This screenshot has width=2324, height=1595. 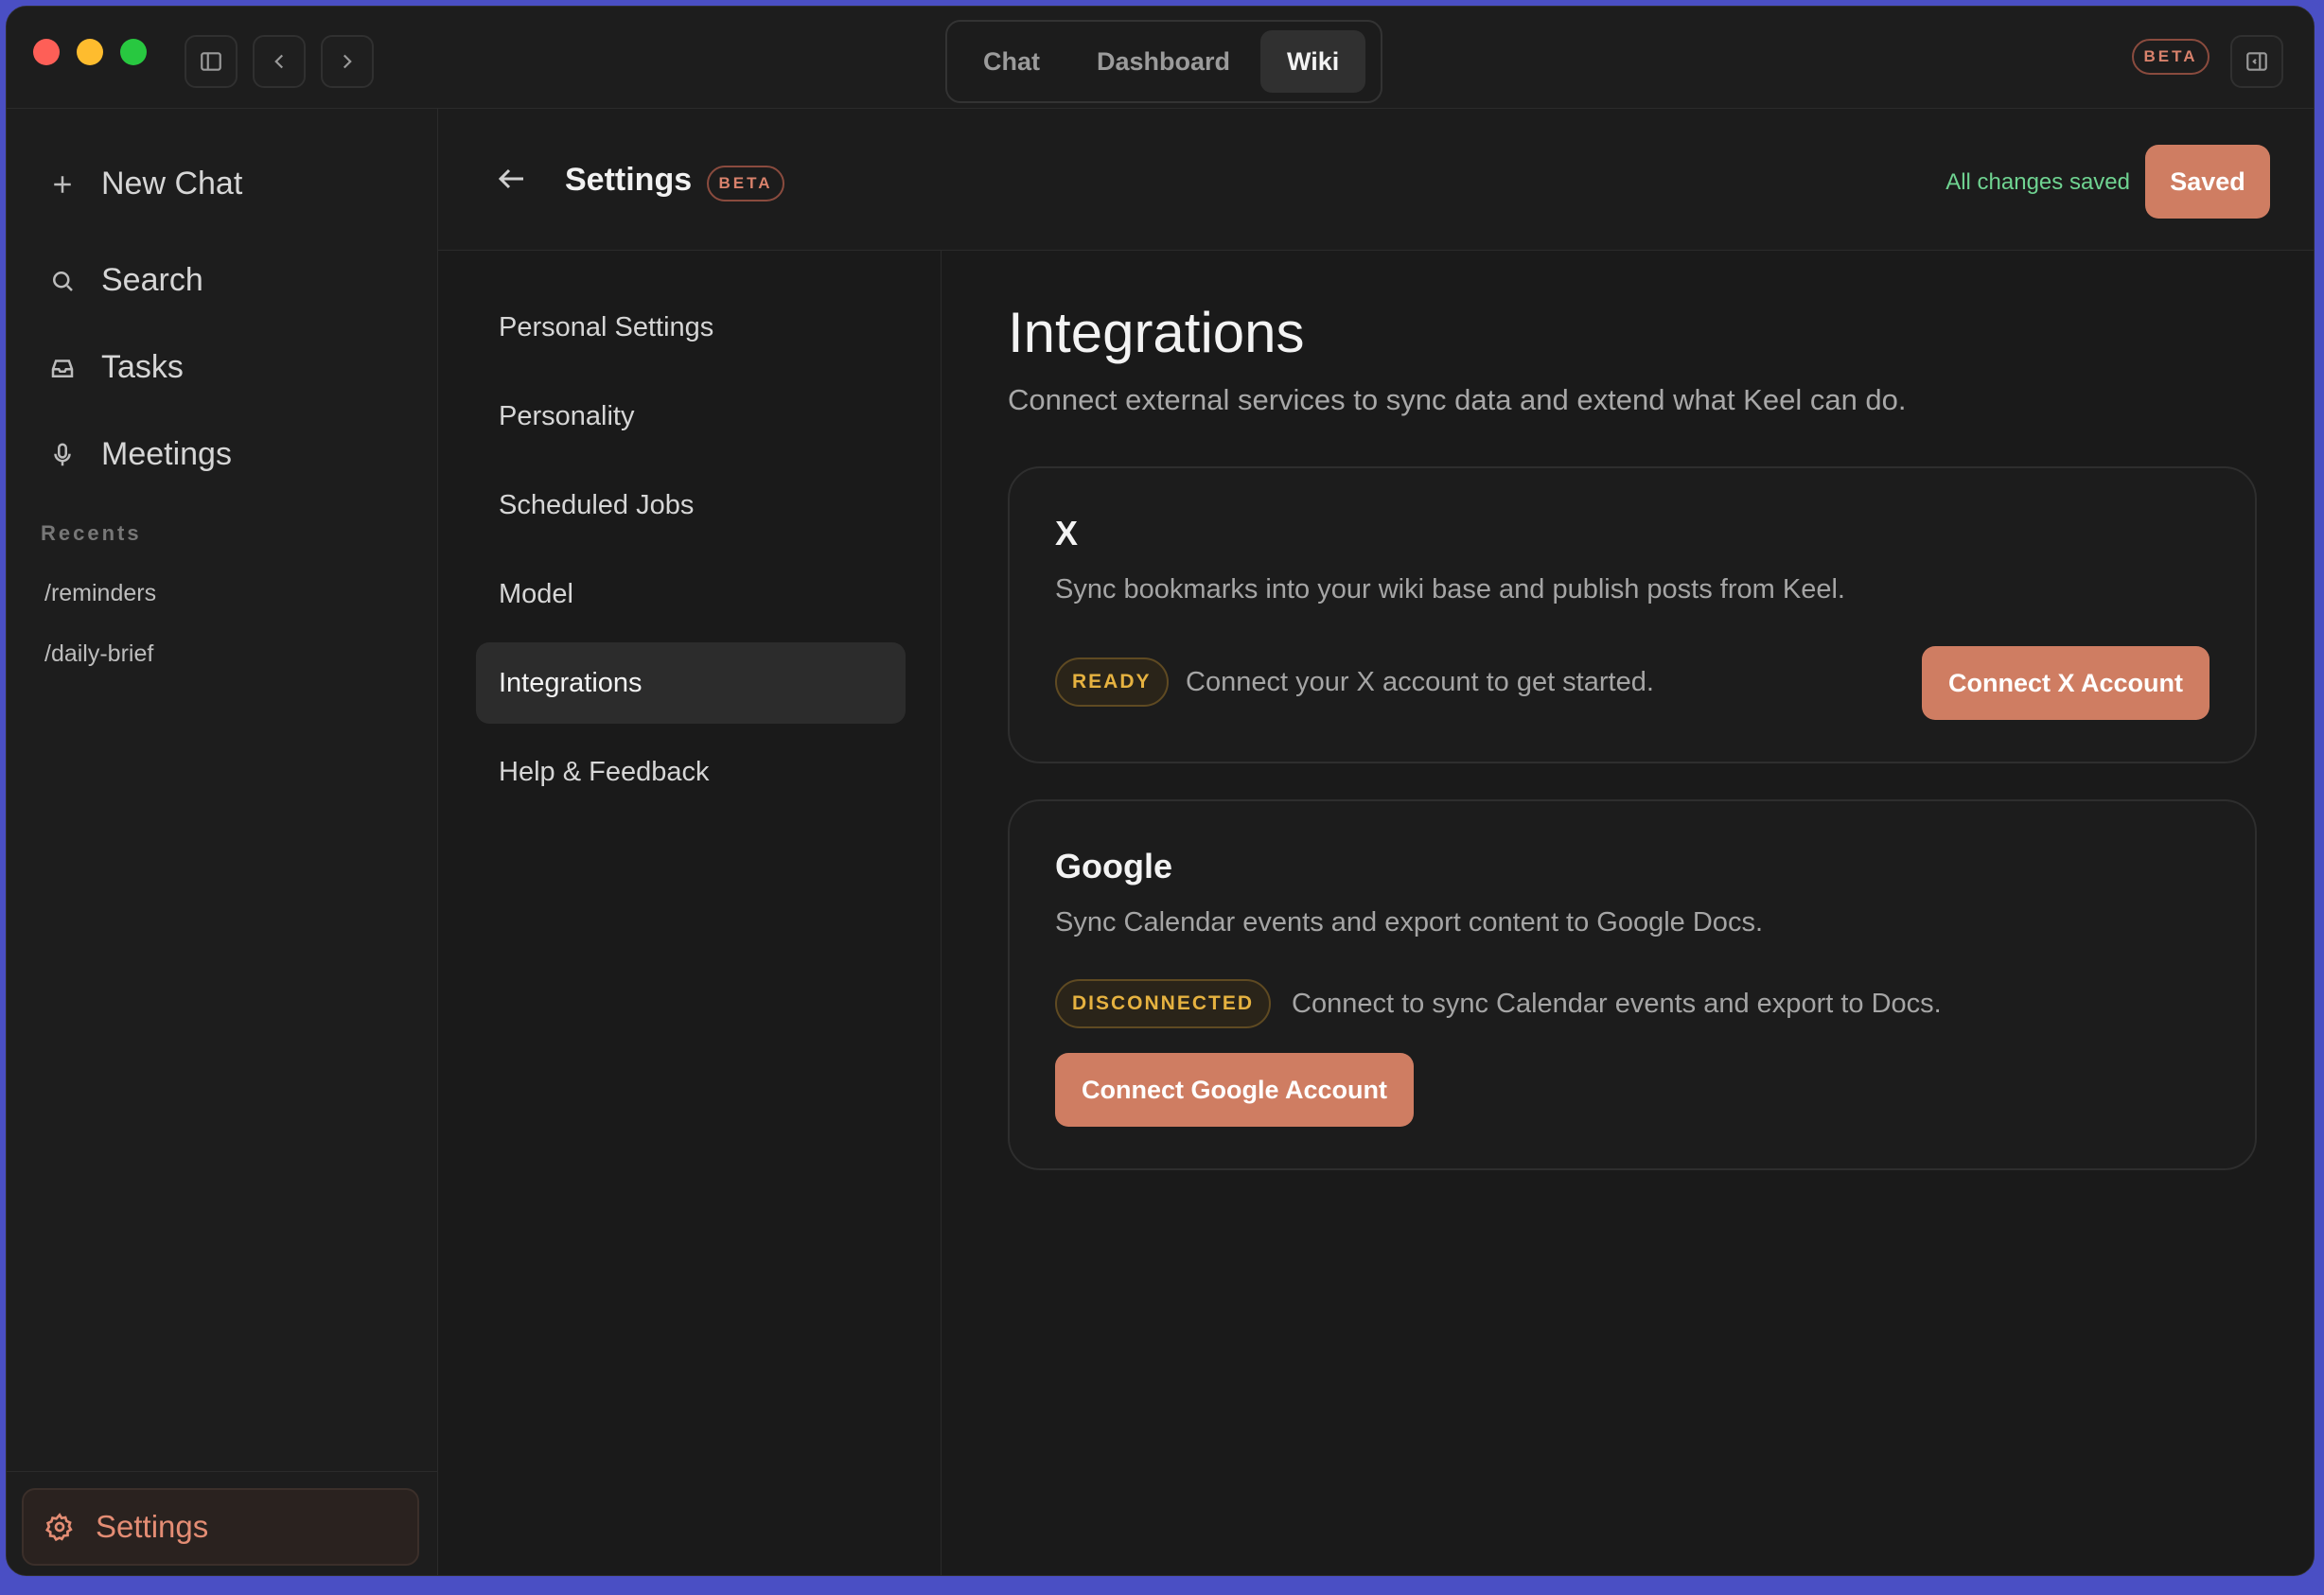 I want to click on nav-help-feedback: Help & Feedback, so click(x=691, y=772).